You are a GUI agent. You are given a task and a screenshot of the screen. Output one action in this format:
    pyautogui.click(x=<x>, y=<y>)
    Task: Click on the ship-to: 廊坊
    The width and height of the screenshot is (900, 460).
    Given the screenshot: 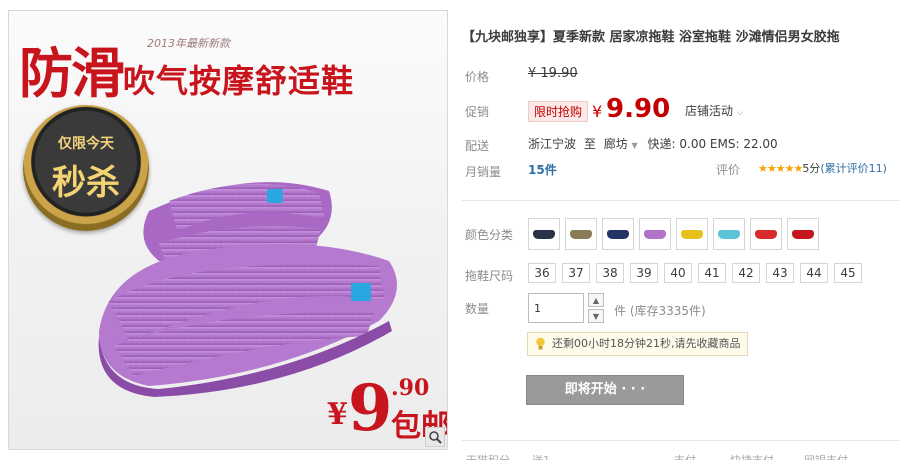 What is the action you would take?
    pyautogui.click(x=615, y=144)
    